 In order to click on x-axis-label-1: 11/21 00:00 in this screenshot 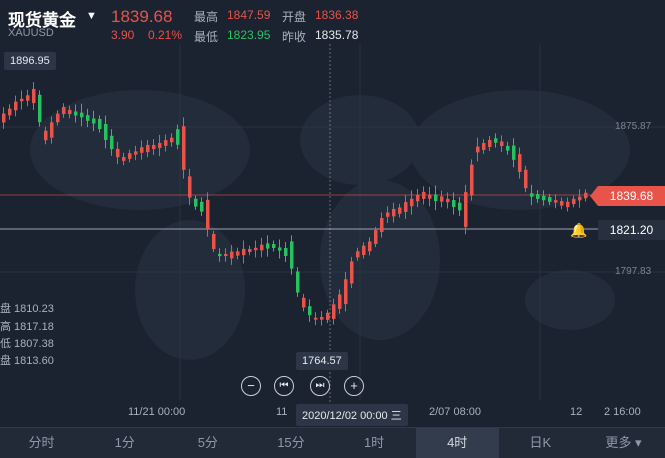, I will do `click(157, 412)`.